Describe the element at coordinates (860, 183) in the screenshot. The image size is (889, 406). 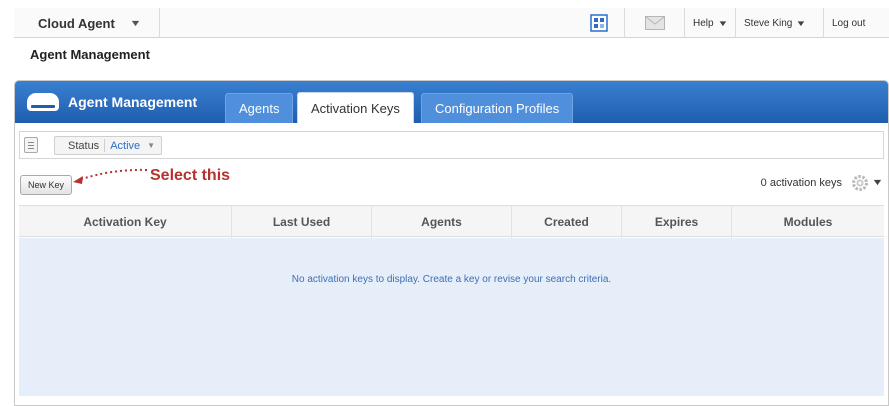
I see `gear-icon` at that location.